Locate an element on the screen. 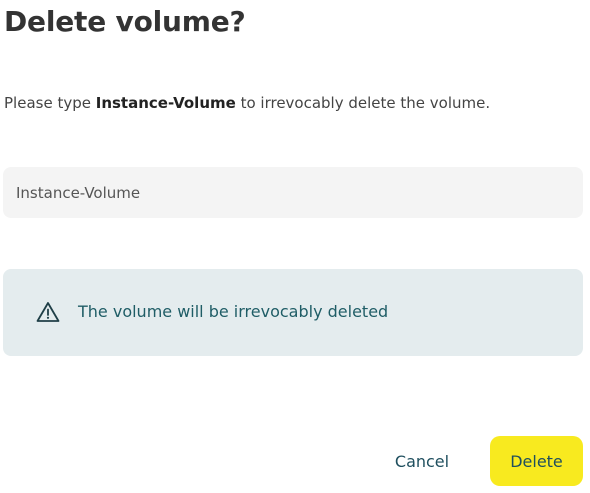  warning-triangle-icon is located at coordinates (48, 312).